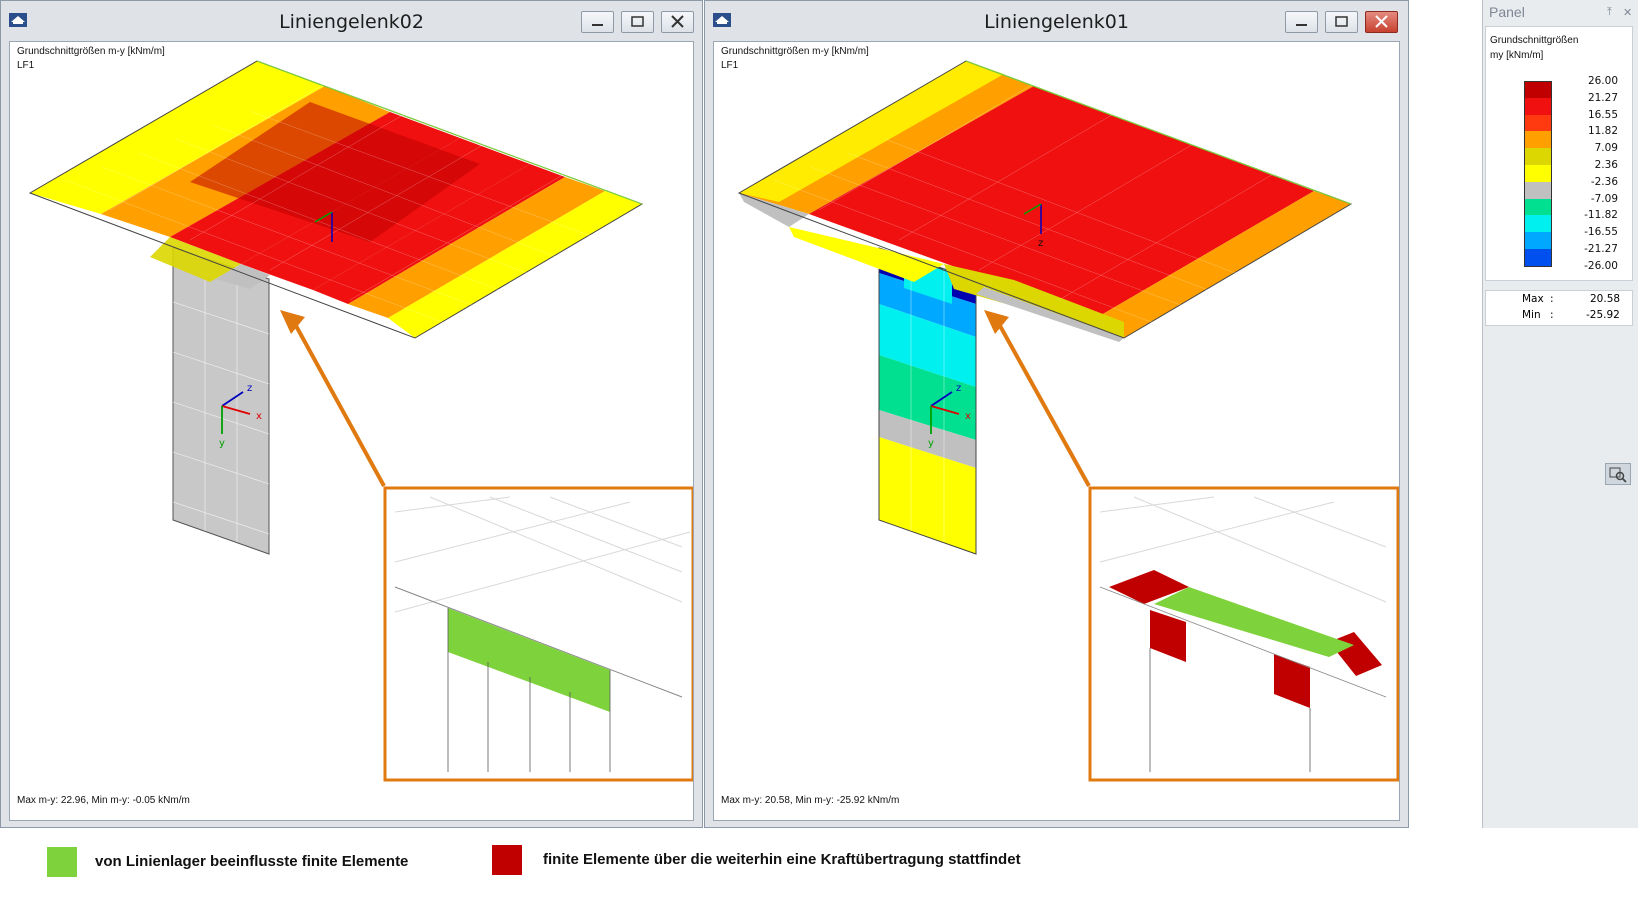  Describe the element at coordinates (1605, 299) in the screenshot. I see `max-value: 20.58` at that location.